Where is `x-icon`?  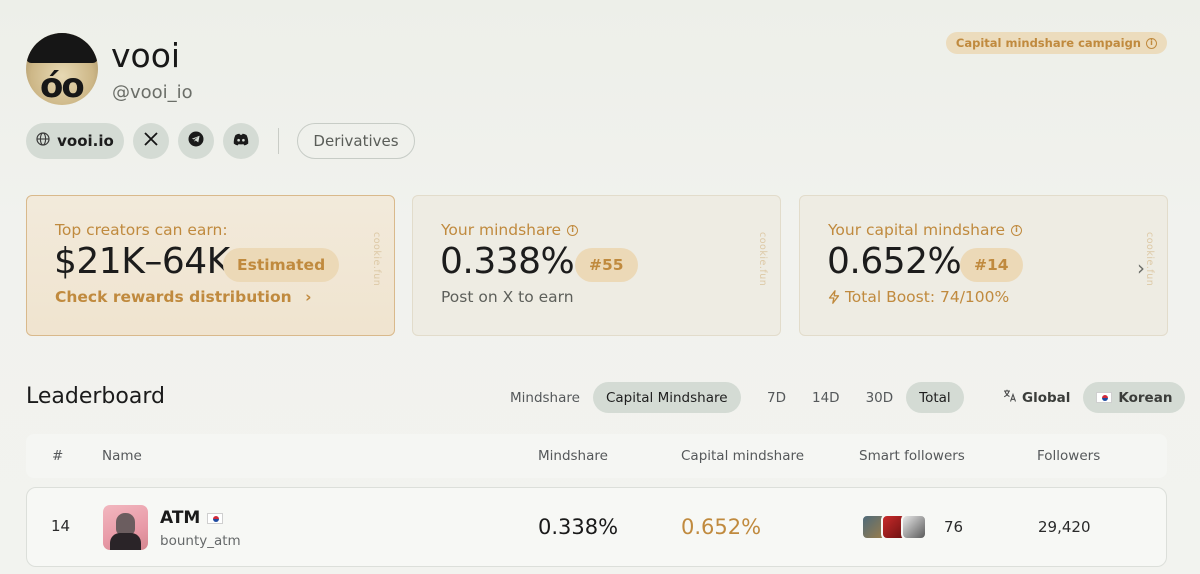 x-icon is located at coordinates (151, 141).